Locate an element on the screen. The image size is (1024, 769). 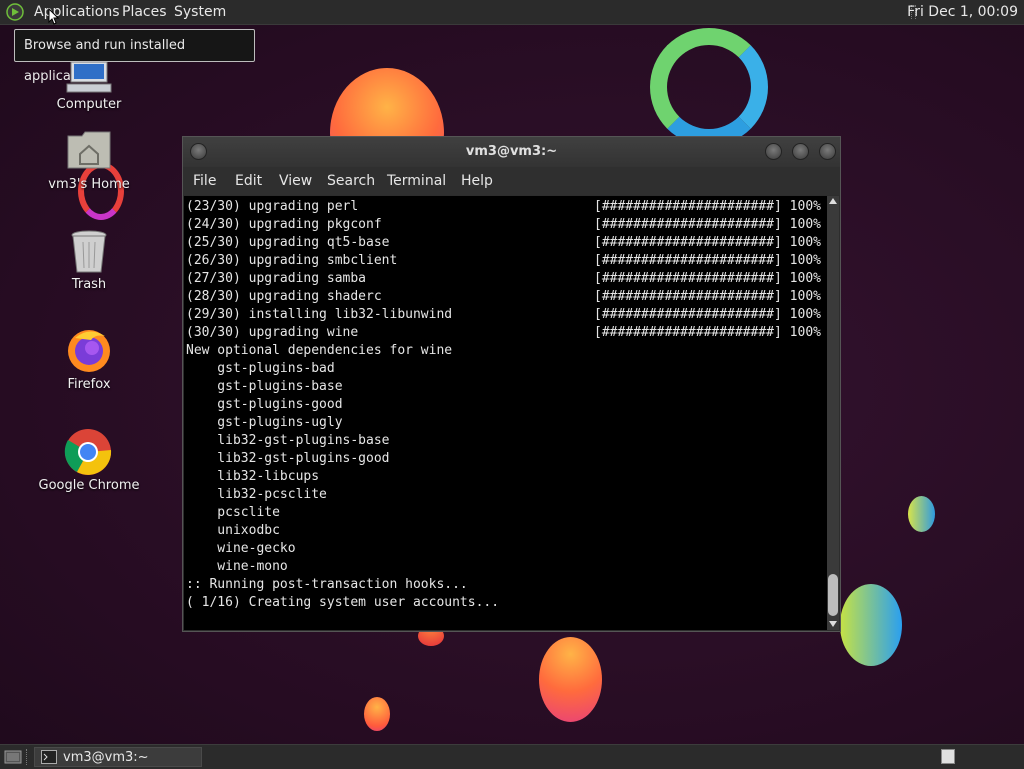
window-titlebar: vm3@vm3:~ is located at coordinates (511, 152).